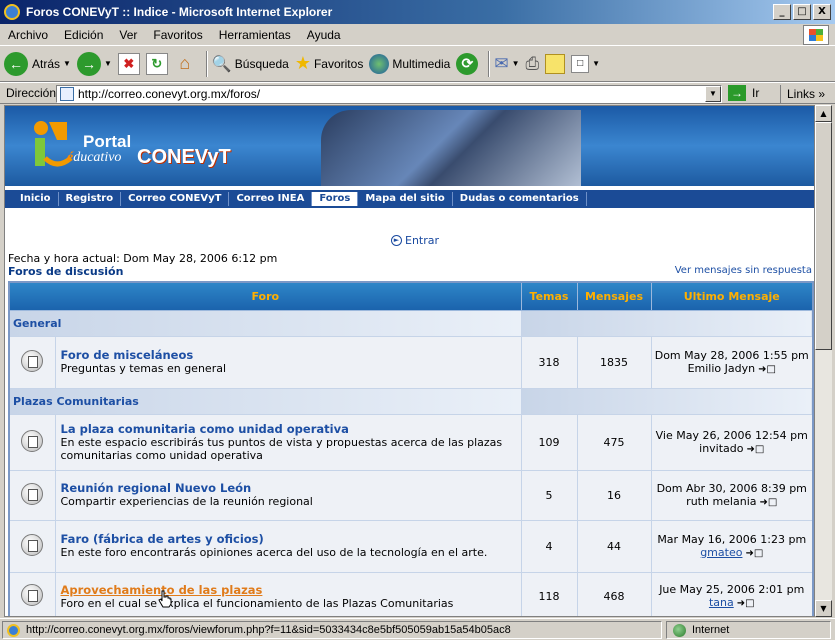 Image resolution: width=835 pixels, height=640 pixels. I want to click on refresh-icon: ↻, so click(156, 63).